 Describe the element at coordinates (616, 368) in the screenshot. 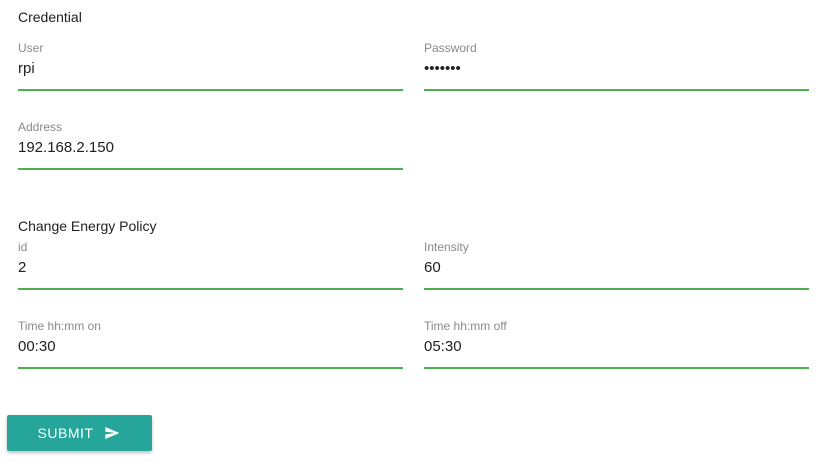

I see `time-off-underline` at that location.